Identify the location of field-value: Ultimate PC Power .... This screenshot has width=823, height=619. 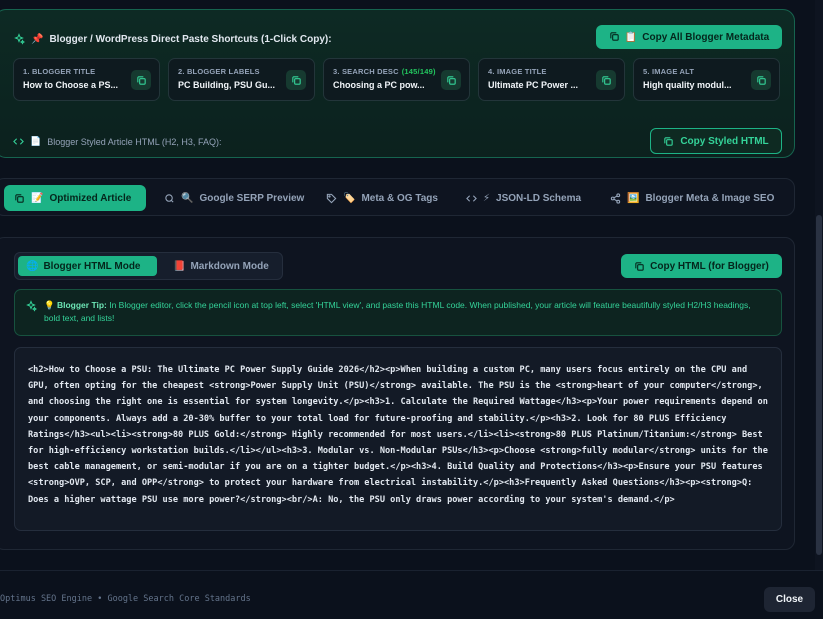
(533, 85).